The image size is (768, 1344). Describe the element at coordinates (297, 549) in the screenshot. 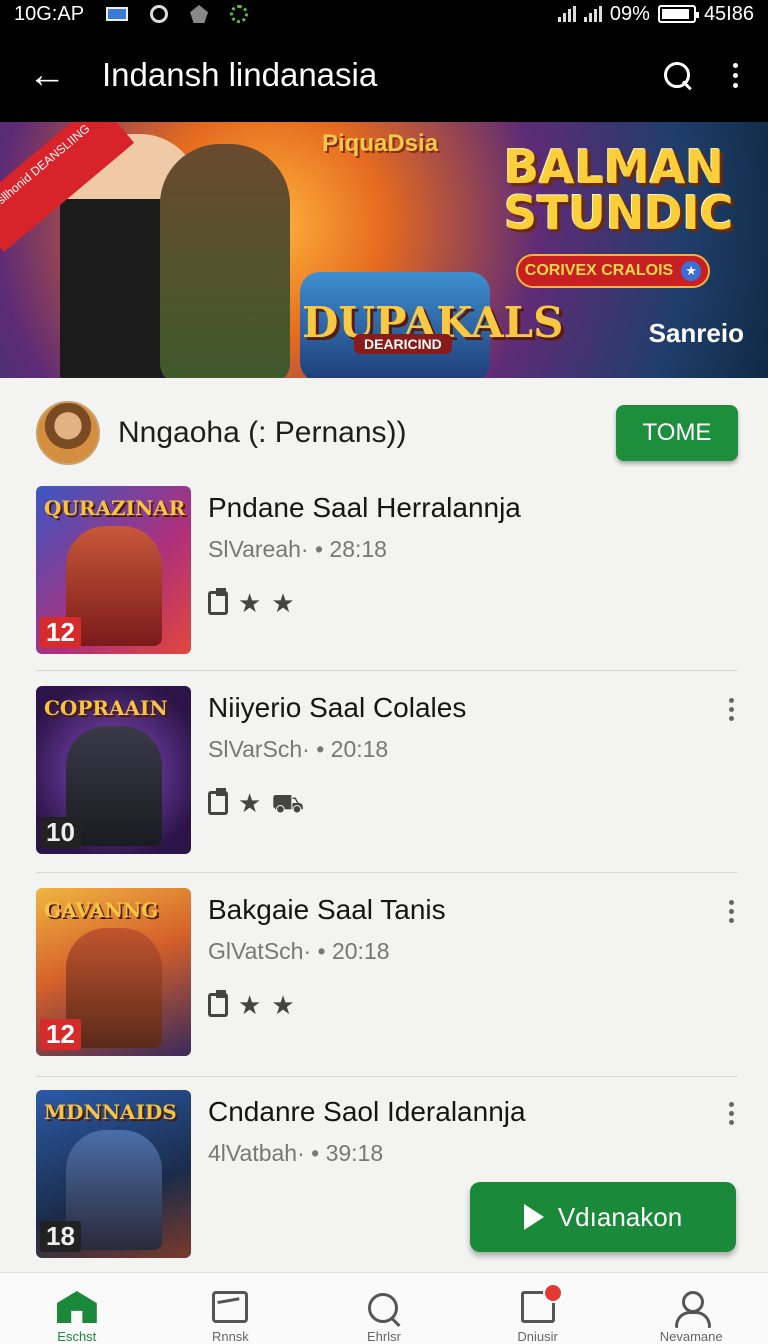

I see `game-meta: SlVareah· • 28:18` at that location.